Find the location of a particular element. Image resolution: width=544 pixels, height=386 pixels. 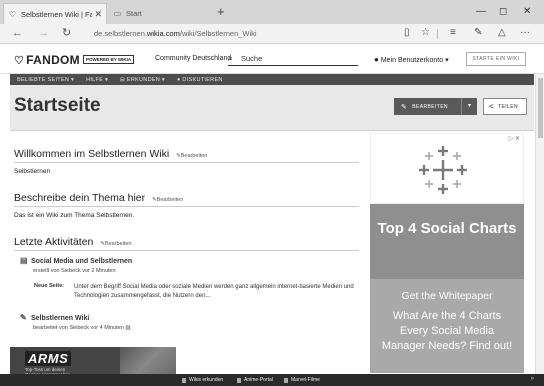

favorite-star-icon: ☆ is located at coordinates (425, 32).